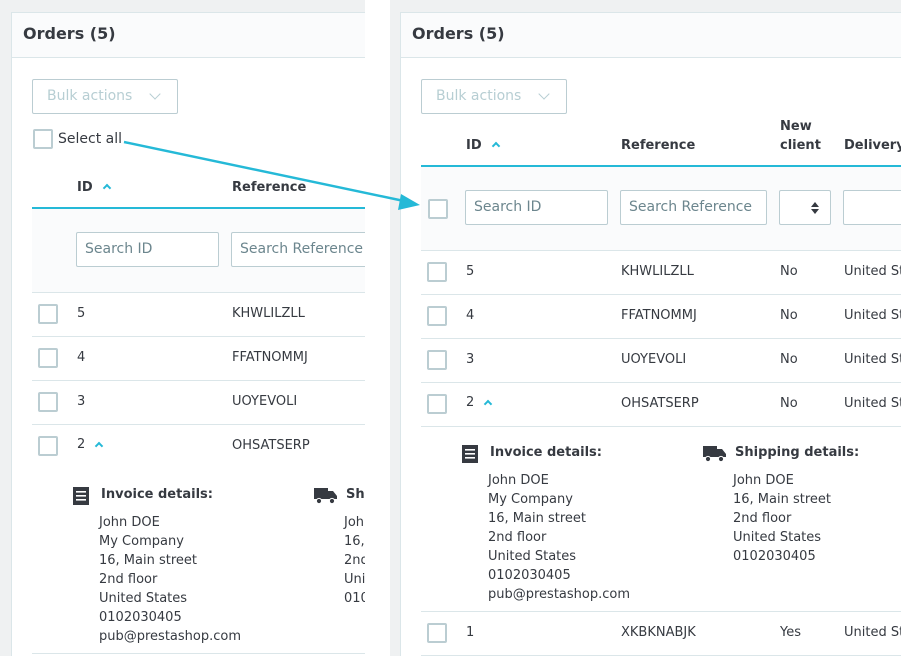  What do you see at coordinates (470, 359) in the screenshot?
I see `order-id: 3` at bounding box center [470, 359].